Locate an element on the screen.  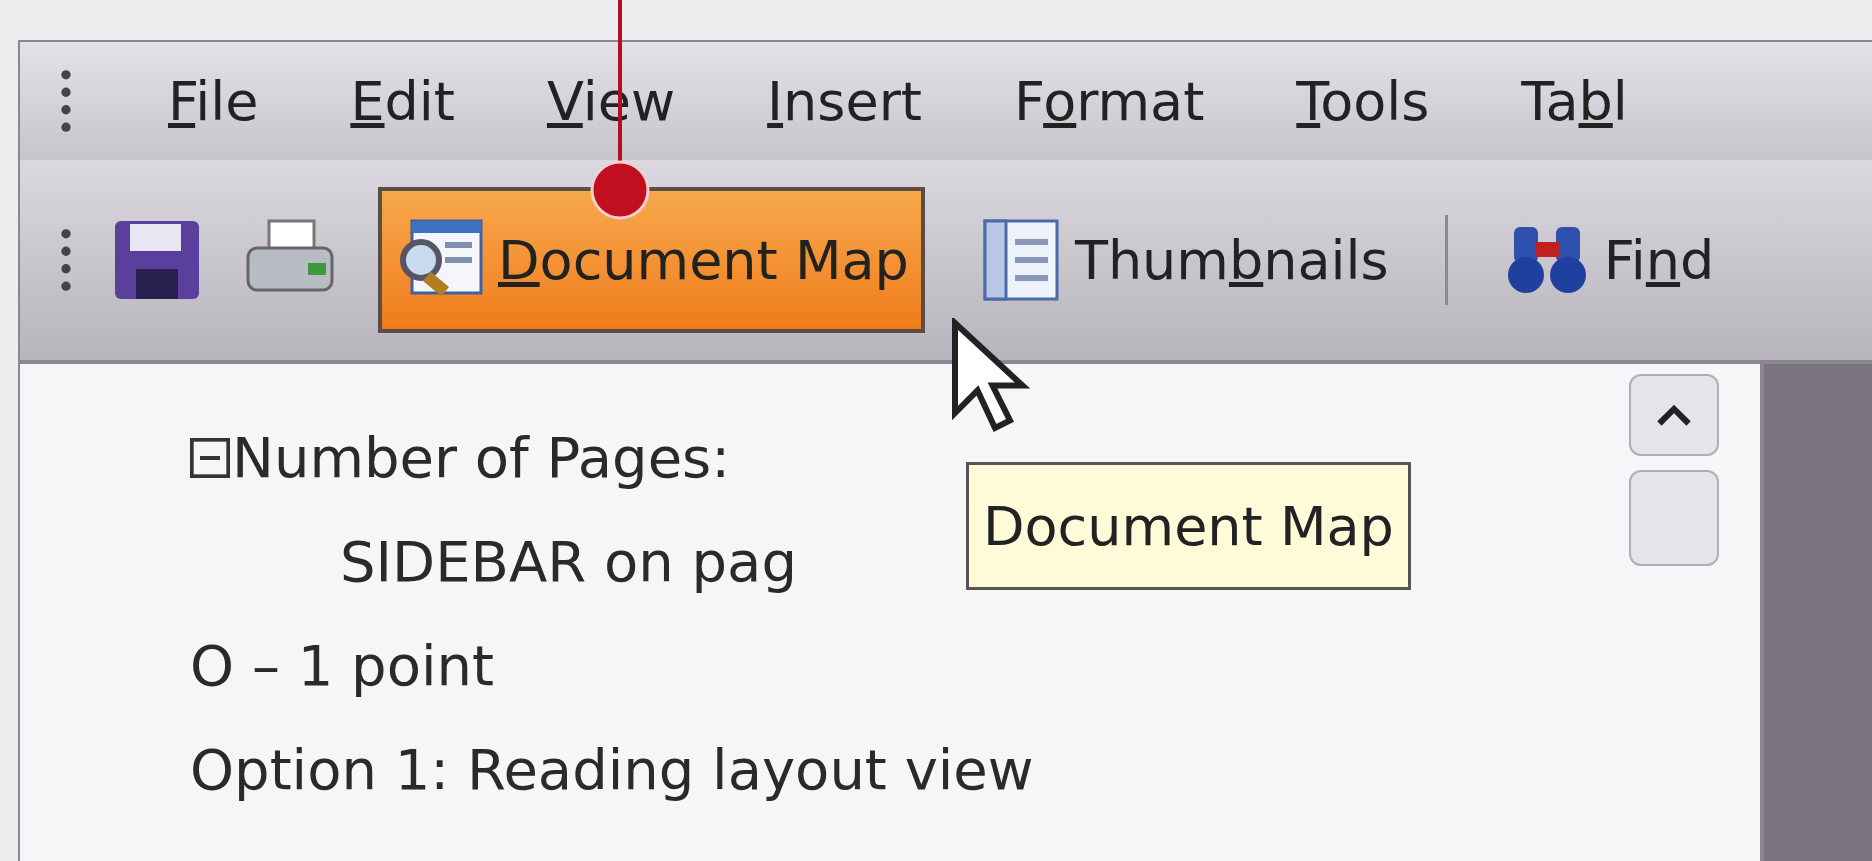
menu-item: Format is located at coordinates (1109, 101).